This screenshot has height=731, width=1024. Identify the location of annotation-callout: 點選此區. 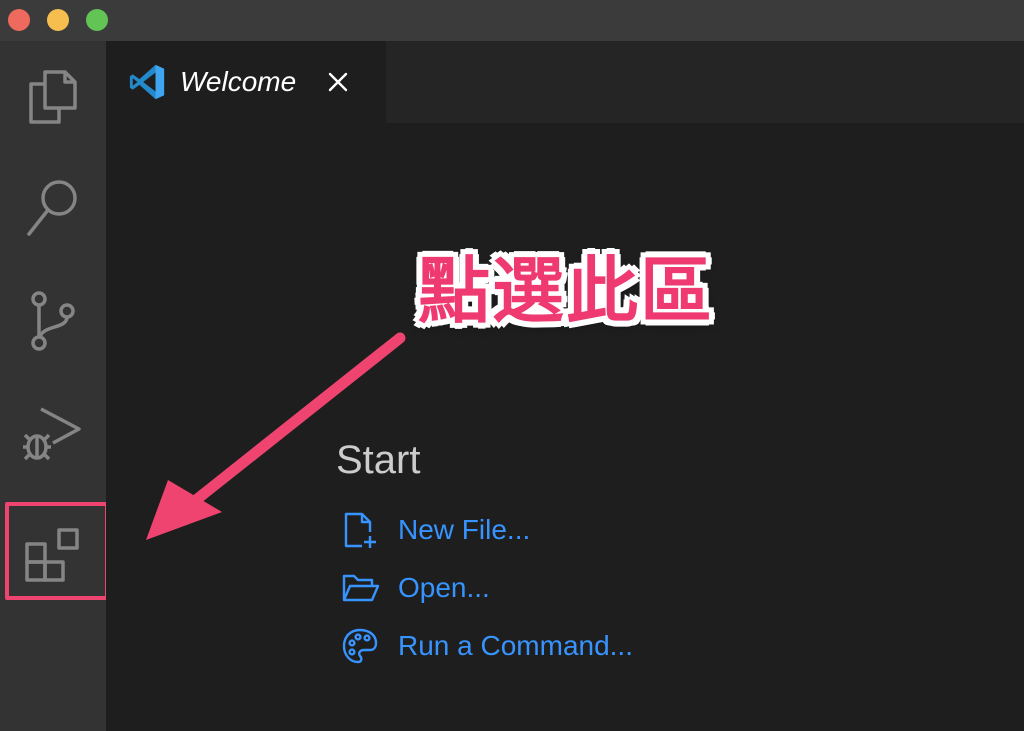
(566, 291).